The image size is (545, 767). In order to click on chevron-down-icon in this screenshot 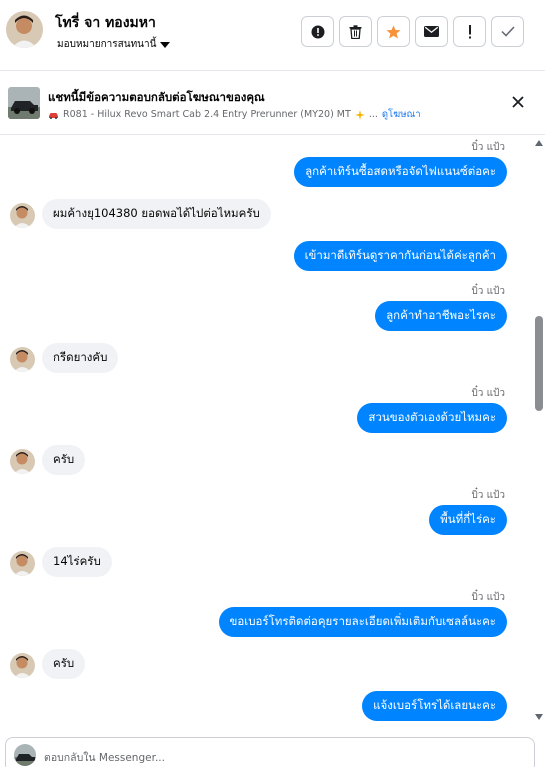, I will do `click(165, 44)`.